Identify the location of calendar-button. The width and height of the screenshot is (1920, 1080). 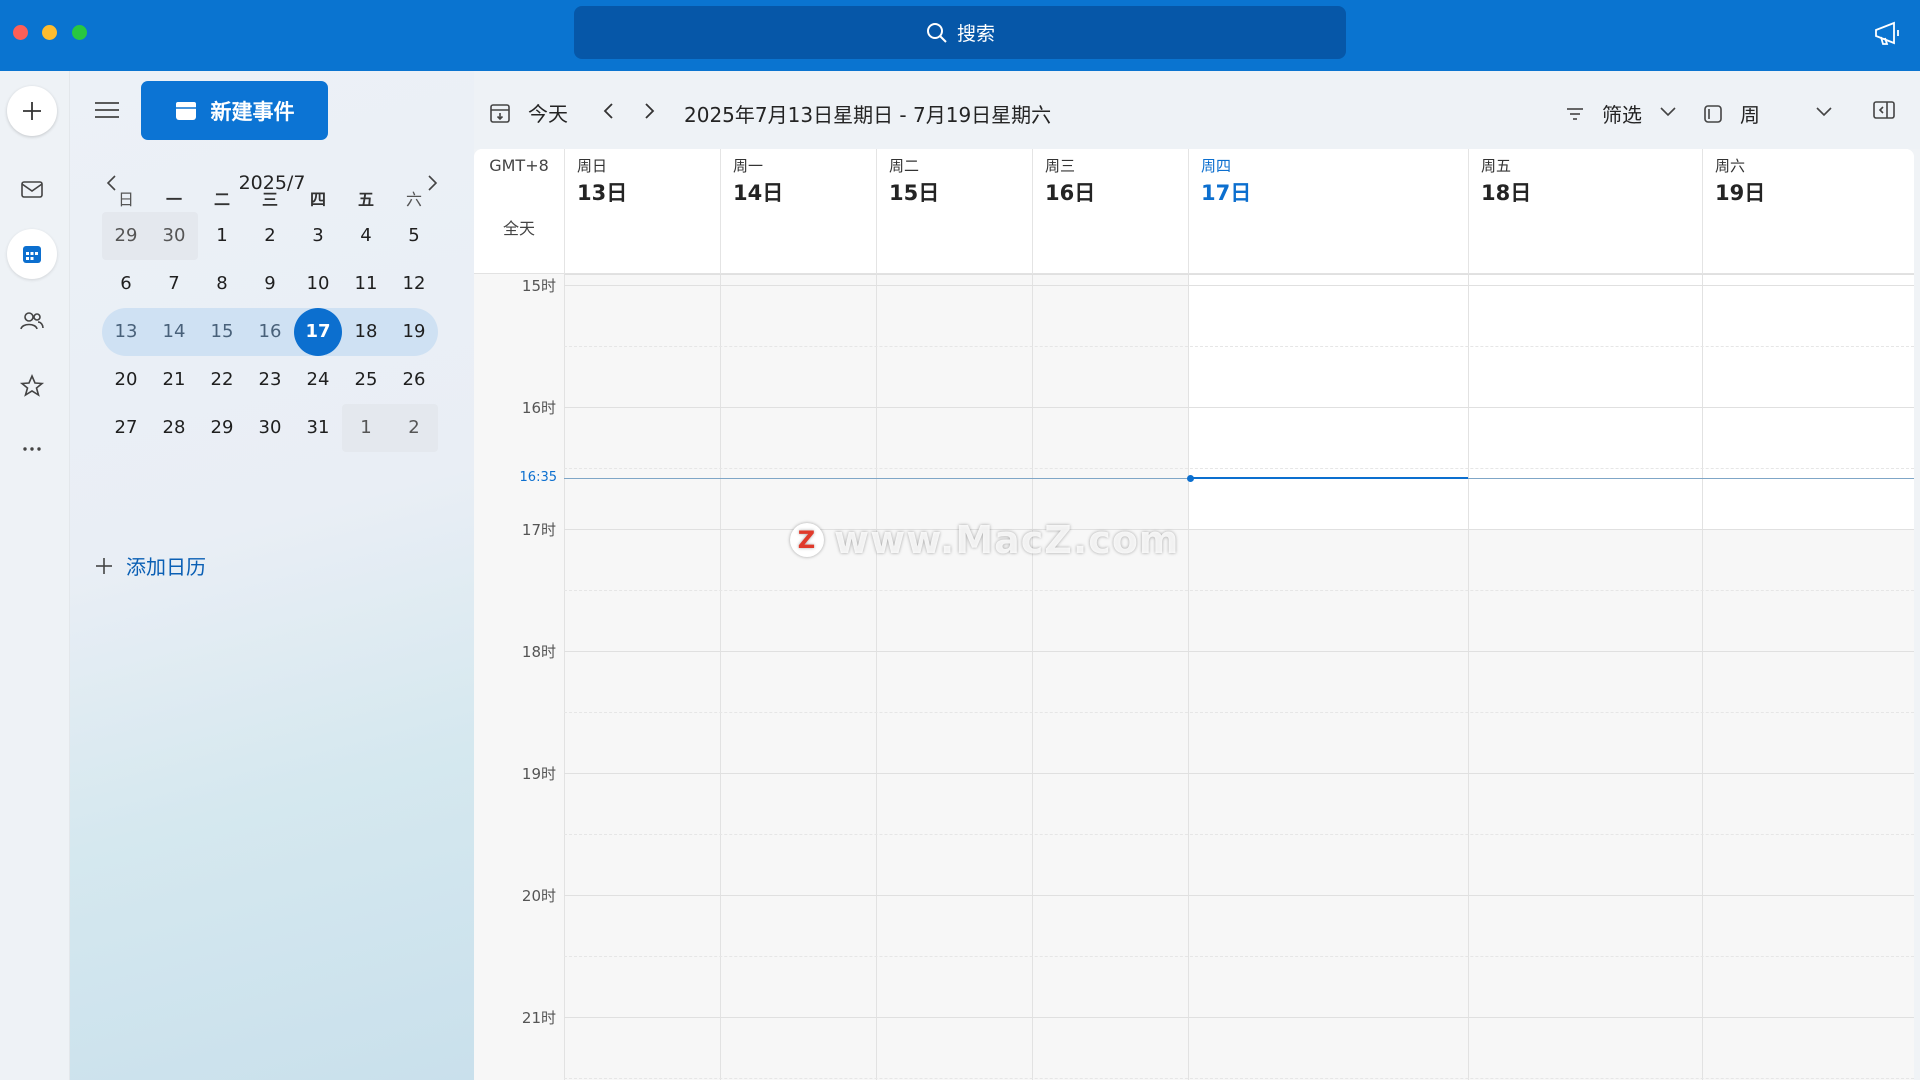
(32, 254).